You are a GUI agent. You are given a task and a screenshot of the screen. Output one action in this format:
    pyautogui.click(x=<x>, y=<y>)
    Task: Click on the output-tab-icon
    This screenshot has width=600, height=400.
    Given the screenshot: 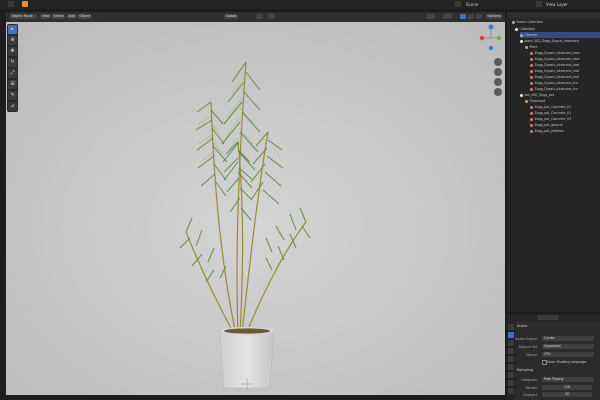 What is the action you would take?
    pyautogui.click(x=511, y=343)
    